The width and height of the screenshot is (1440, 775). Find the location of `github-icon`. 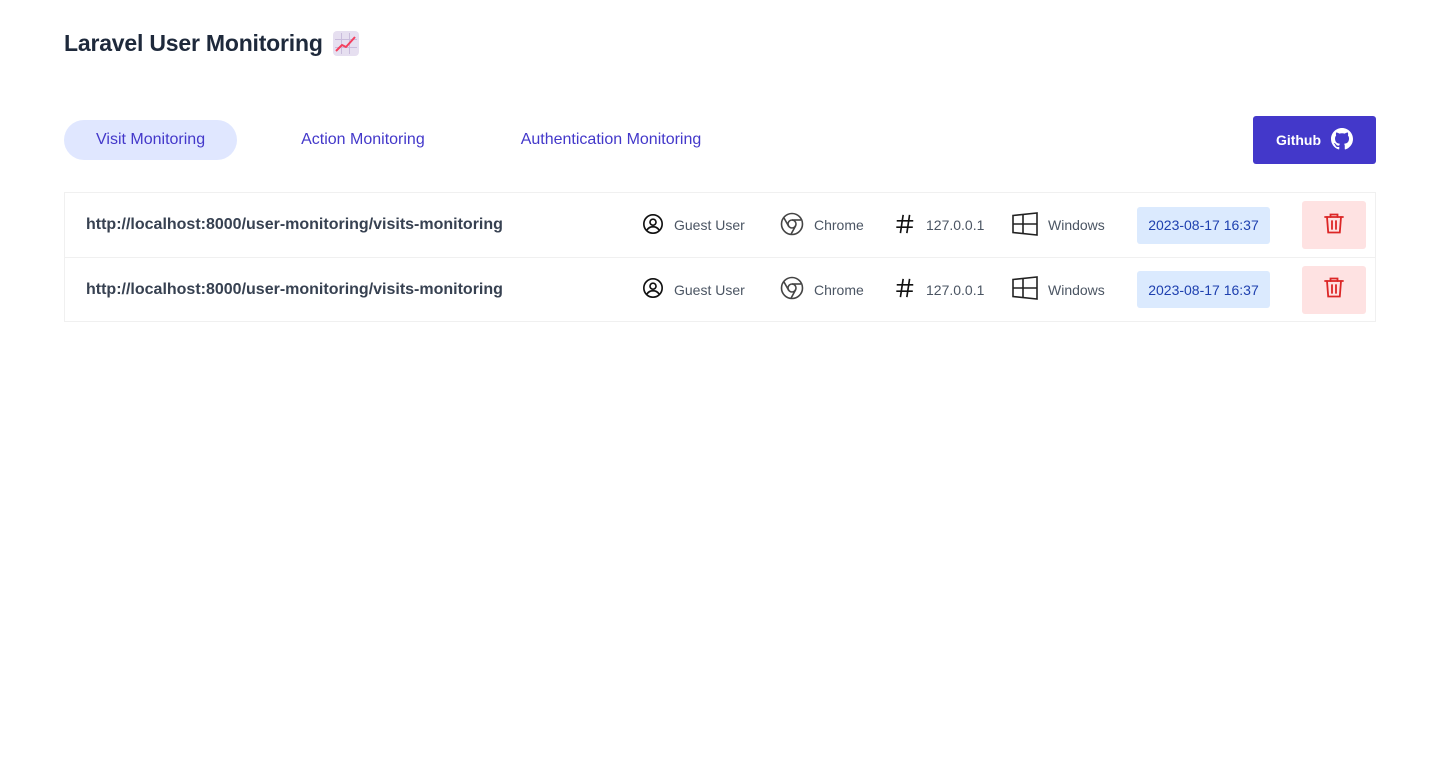

github-icon is located at coordinates (1342, 140).